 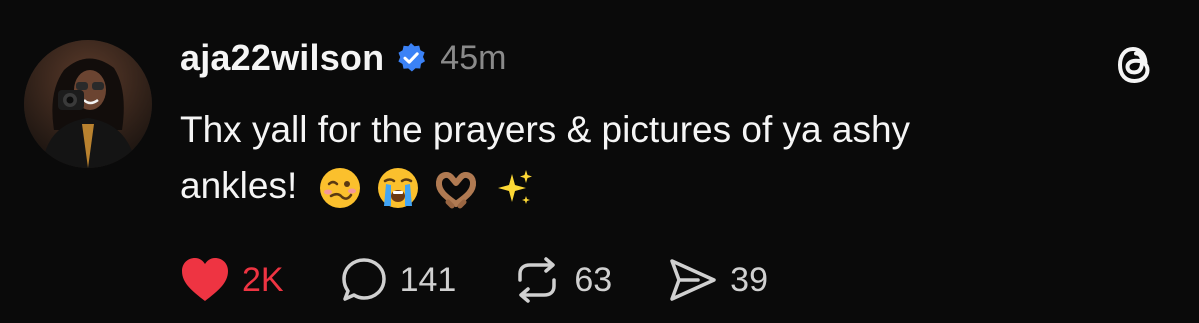 What do you see at coordinates (411, 58) in the screenshot?
I see `verified-badge-icon` at bounding box center [411, 58].